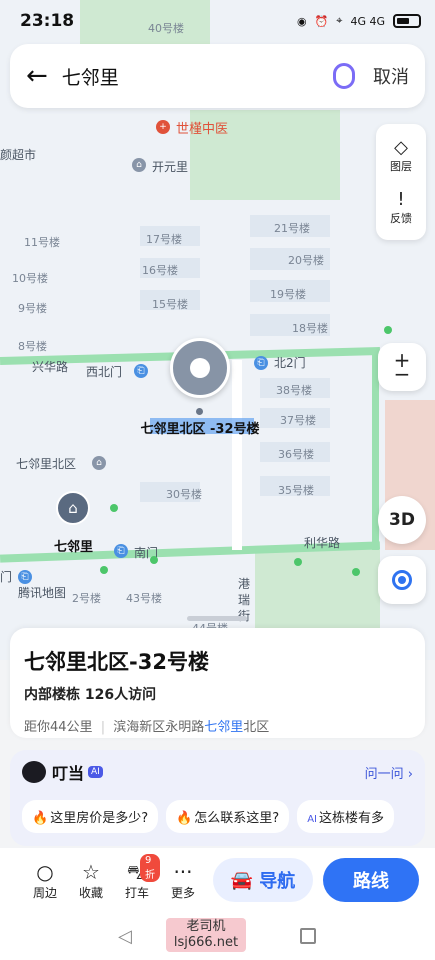 The image size is (435, 960). Describe the element at coordinates (401, 182) in the screenshot. I see `map-tools-panel: ◇ 图层 ! 反馈` at that location.